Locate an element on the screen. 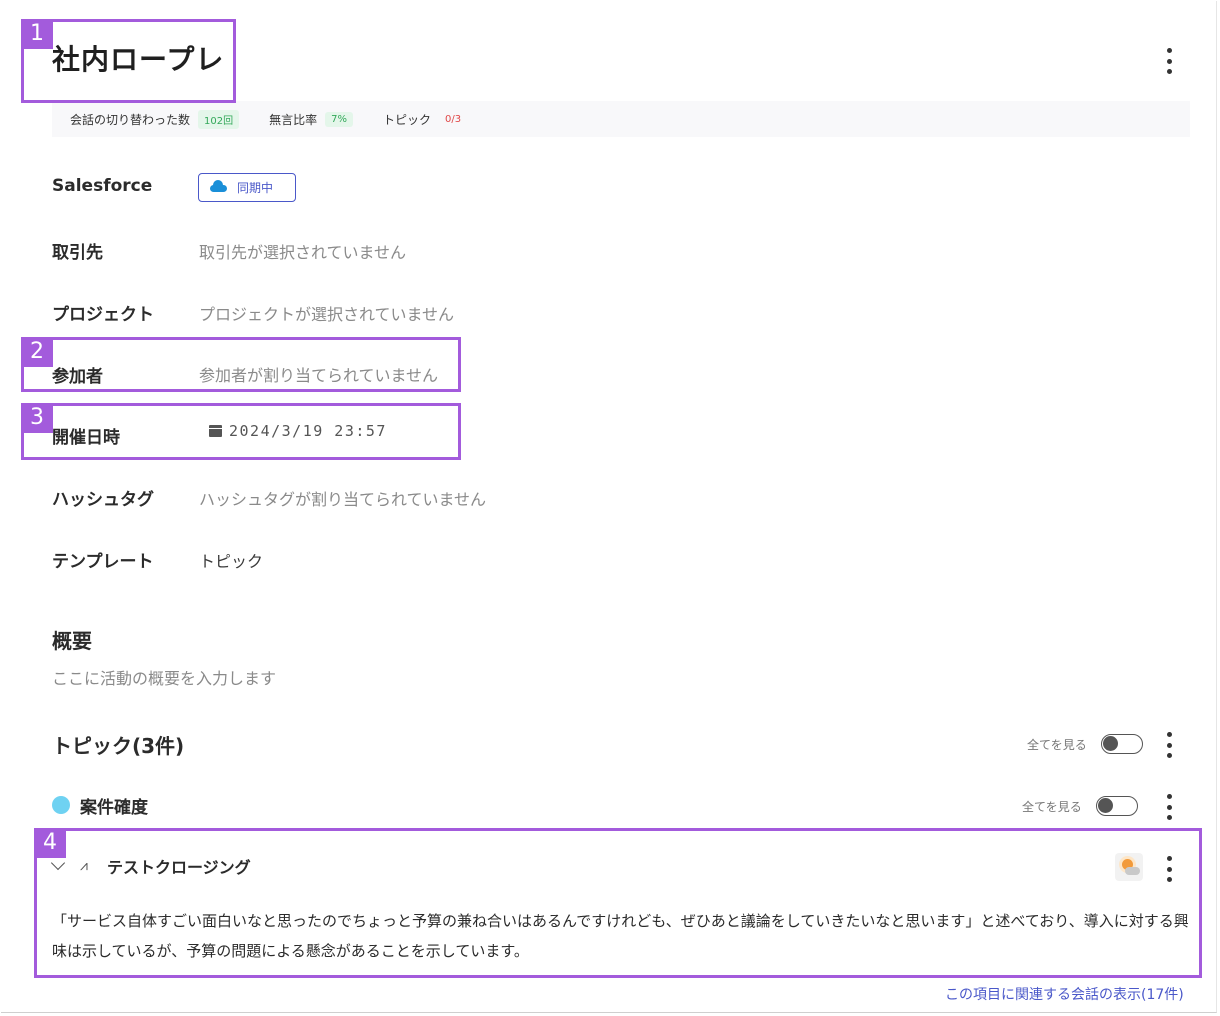 This screenshot has width=1220, height=1016. stat-label: 会話の切り替わった数 is located at coordinates (130, 119).